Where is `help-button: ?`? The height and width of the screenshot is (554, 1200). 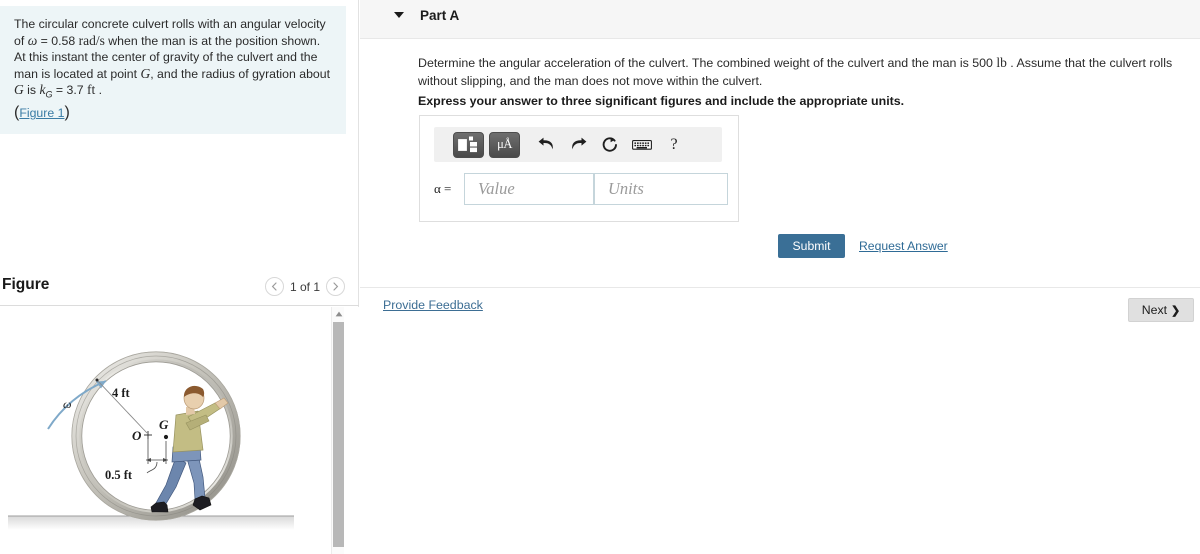 help-button: ? is located at coordinates (674, 145).